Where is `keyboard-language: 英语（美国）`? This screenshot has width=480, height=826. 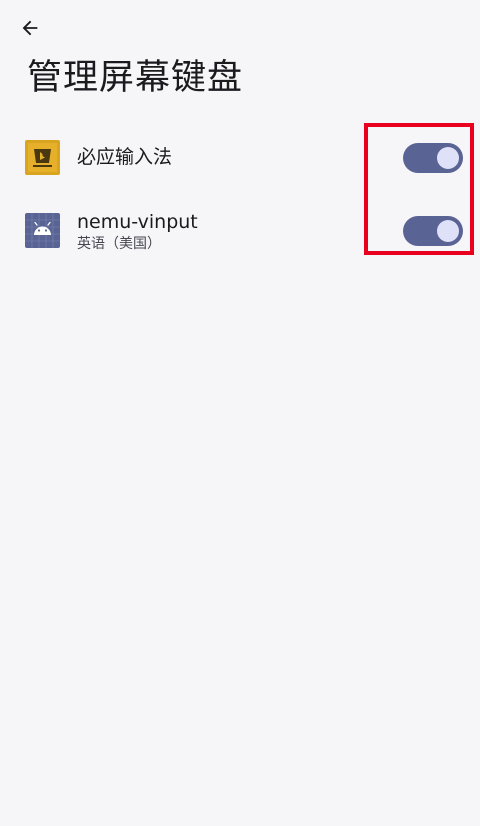 keyboard-language: 英语（美国） is located at coordinates (119, 244).